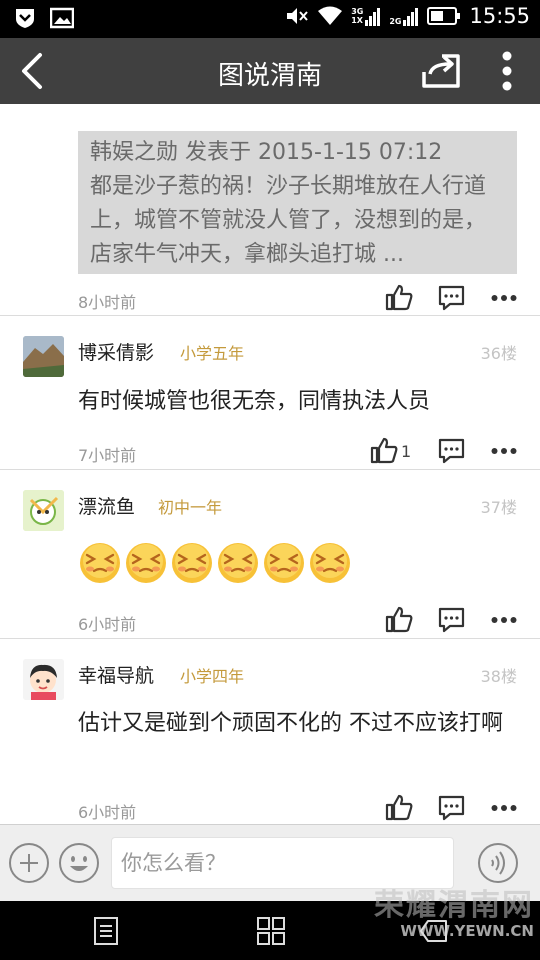  What do you see at coordinates (134, 152) in the screenshot?
I see `quote-author: 韩娱之勋` at bounding box center [134, 152].